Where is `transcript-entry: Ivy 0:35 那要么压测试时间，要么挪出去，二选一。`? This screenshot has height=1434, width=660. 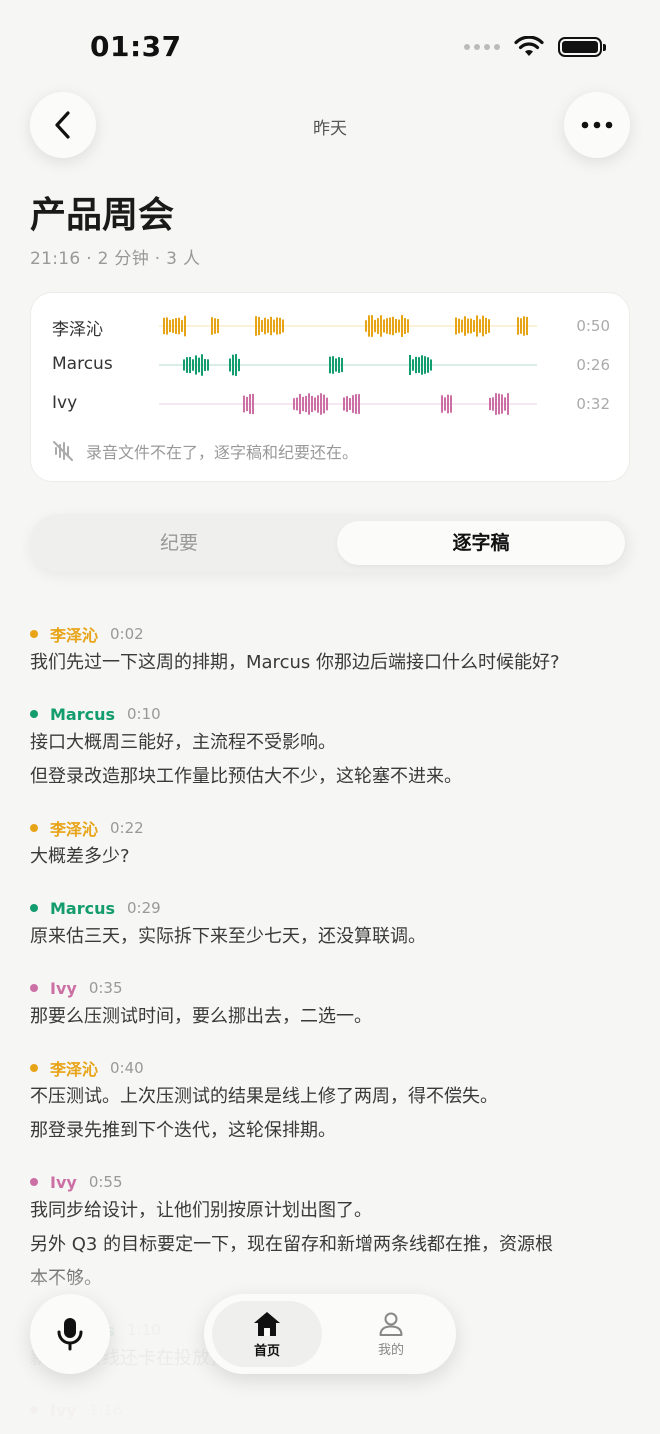 transcript-entry: Ivy 0:35 那要么压测试时间，要么挪出去，二选一。 is located at coordinates (330, 1005).